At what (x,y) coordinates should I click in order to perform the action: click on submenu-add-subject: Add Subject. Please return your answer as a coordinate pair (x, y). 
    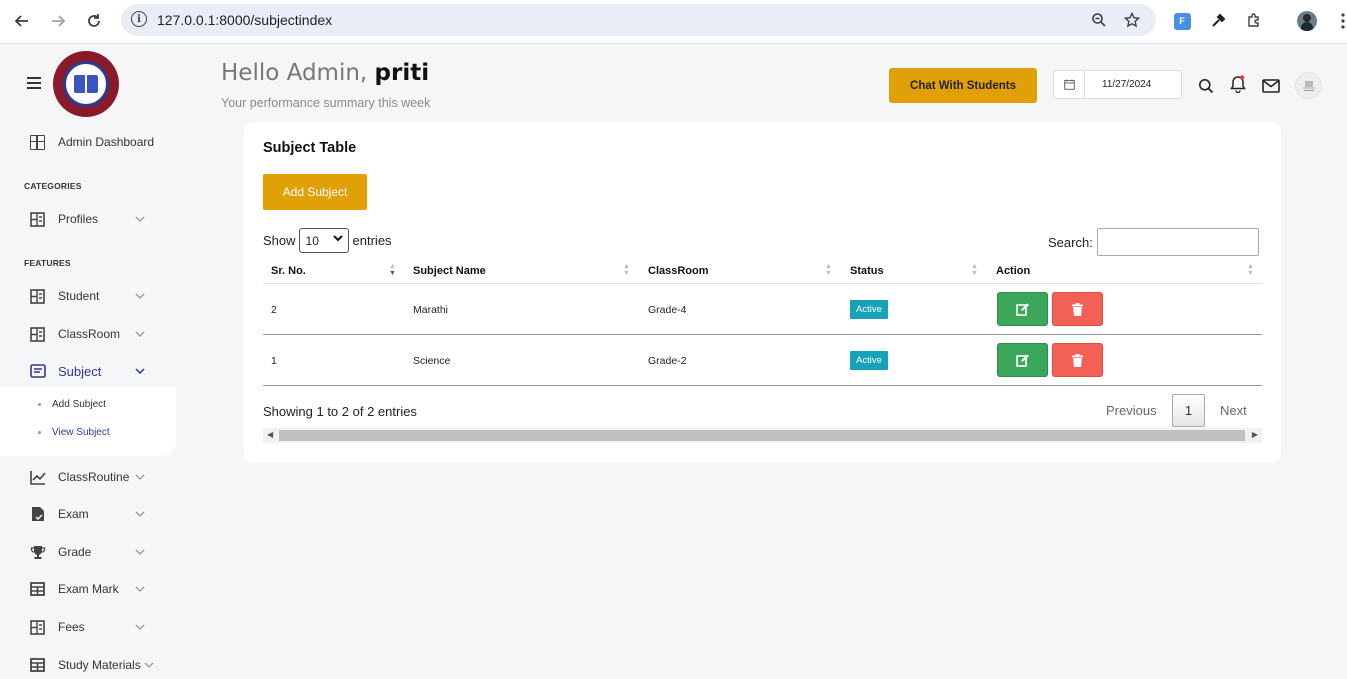
    Looking at the image, I should click on (72, 404).